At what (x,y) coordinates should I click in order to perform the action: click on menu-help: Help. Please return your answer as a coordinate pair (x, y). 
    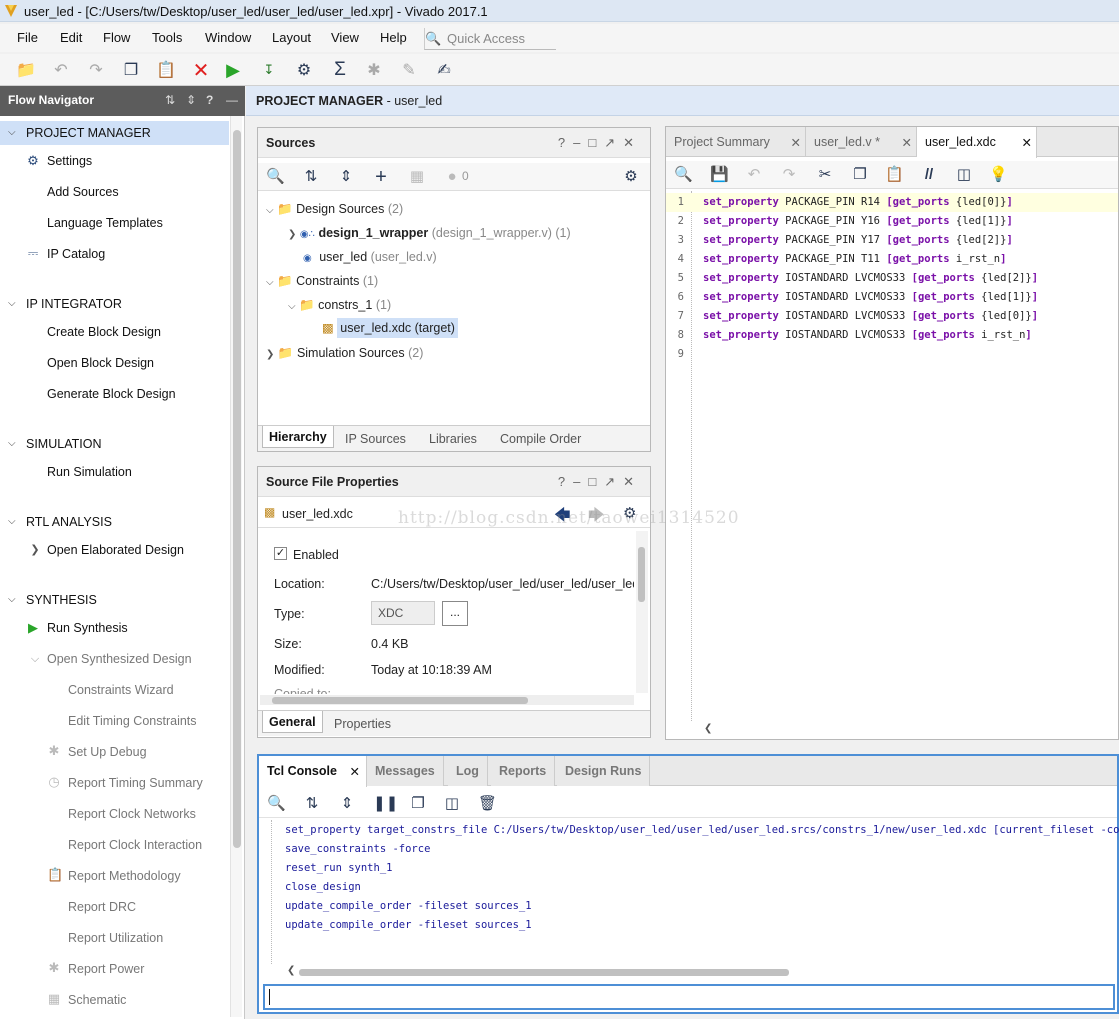
    Looking at the image, I should click on (393, 37).